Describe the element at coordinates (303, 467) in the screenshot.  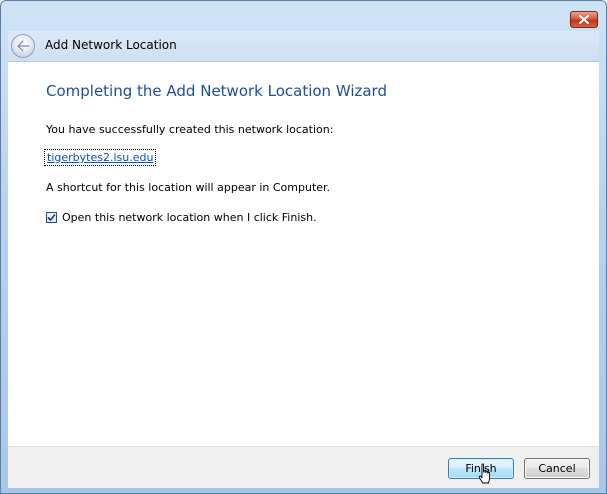
I see `wizard-footer: Finish Cancel` at that location.